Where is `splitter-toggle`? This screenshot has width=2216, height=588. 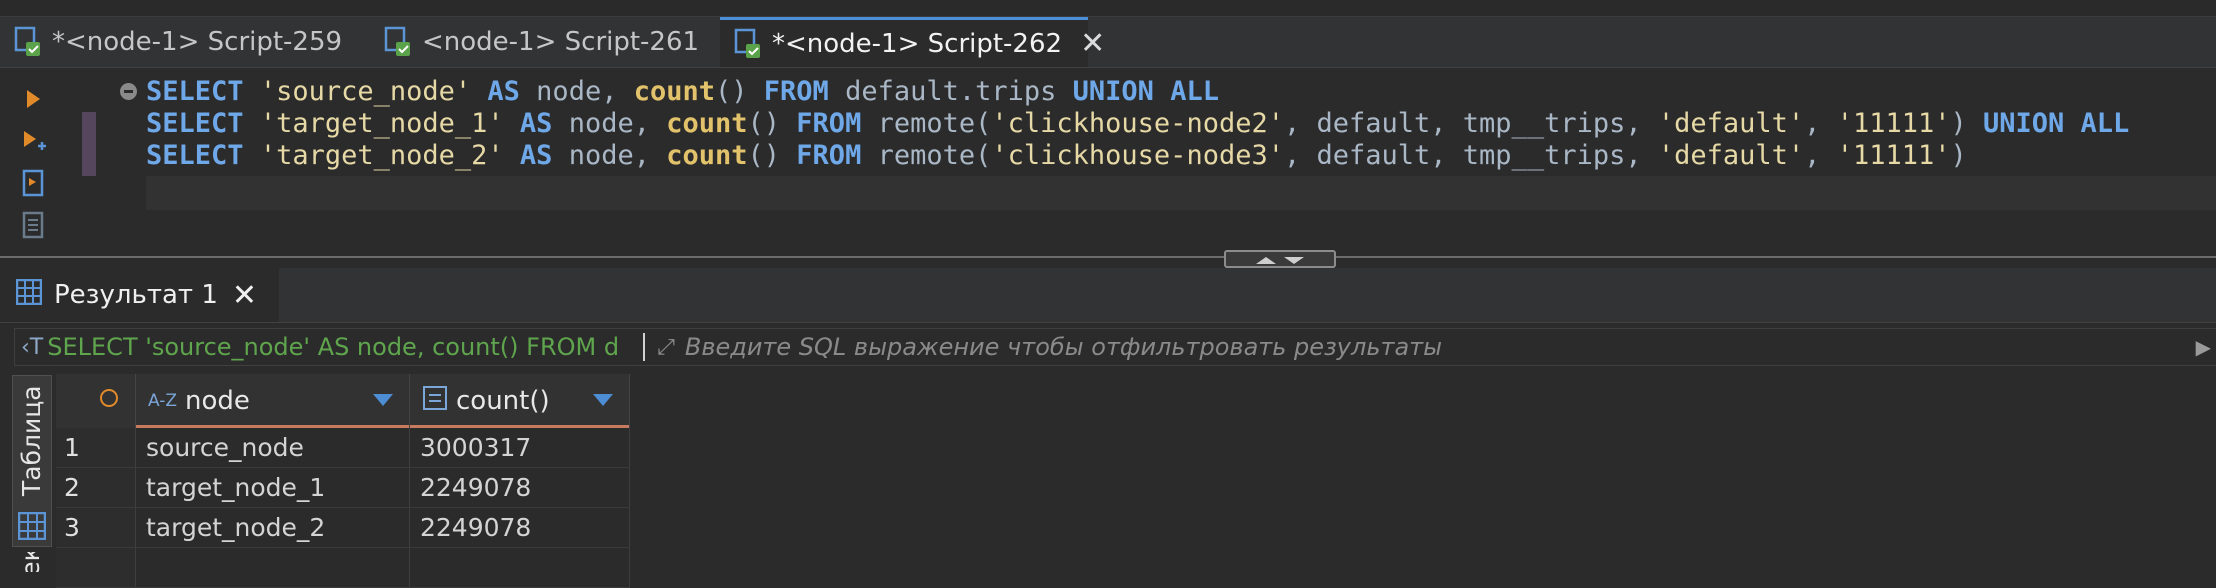 splitter-toggle is located at coordinates (1280, 259).